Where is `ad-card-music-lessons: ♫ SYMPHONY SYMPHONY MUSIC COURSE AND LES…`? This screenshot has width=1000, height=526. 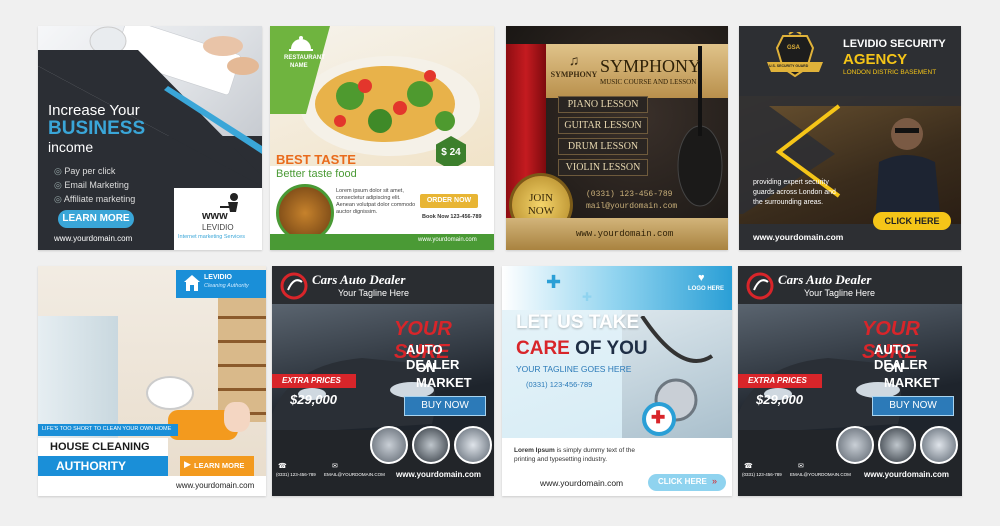 ad-card-music-lessons: ♫ SYMPHONY SYMPHONY MUSIC COURSE AND LES… is located at coordinates (617, 138).